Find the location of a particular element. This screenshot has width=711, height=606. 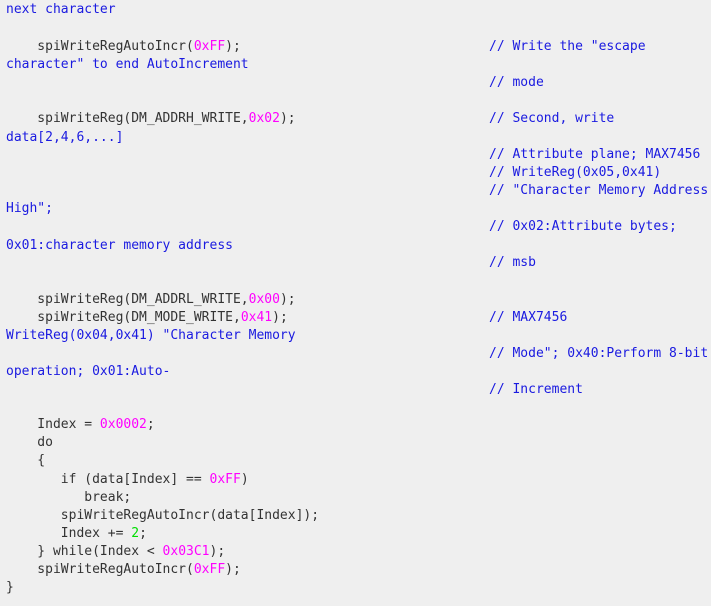

hex-literal: 0x00 is located at coordinates (264, 299).